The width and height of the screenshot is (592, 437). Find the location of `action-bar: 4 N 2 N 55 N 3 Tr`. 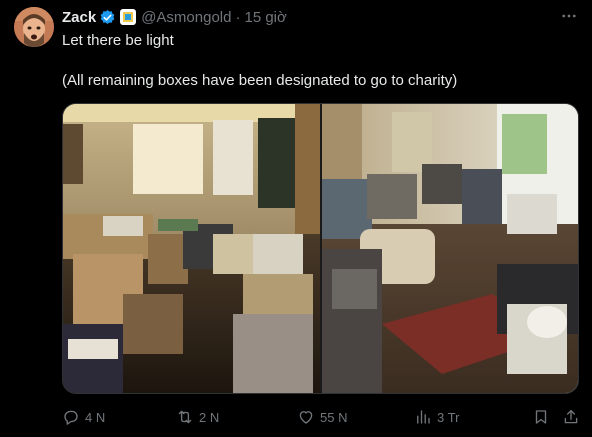

action-bar: 4 N 2 N 55 N 3 Tr is located at coordinates (322, 417).